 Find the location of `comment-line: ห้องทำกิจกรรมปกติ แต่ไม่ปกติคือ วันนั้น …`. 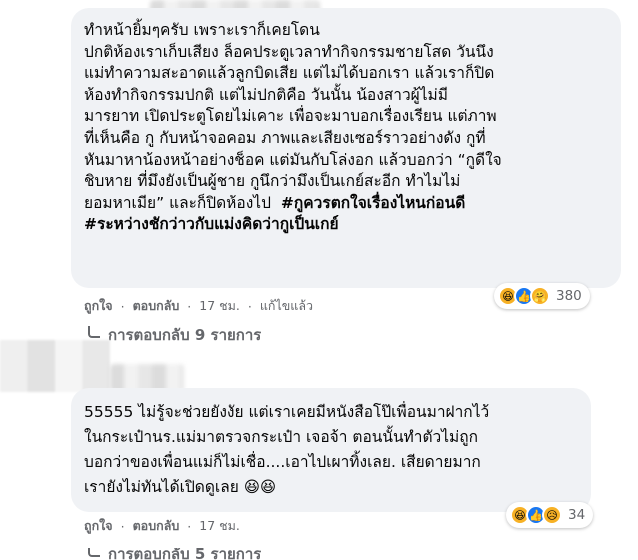

comment-line: ห้องทำกิจกรรมปกติ แต่ไม่ปกติคือ วันนั้น … is located at coordinates (266, 94).